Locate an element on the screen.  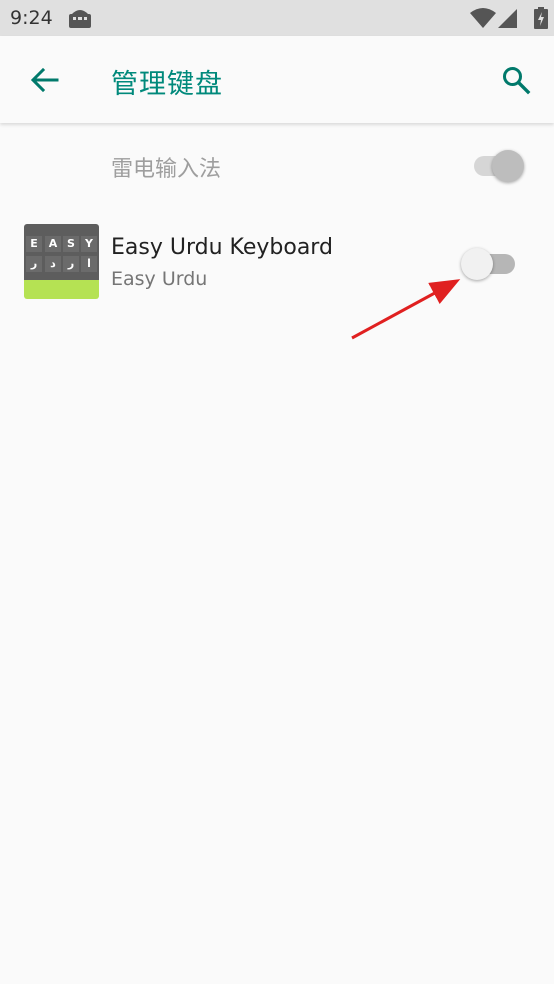
android-icon is located at coordinates (80, 19).